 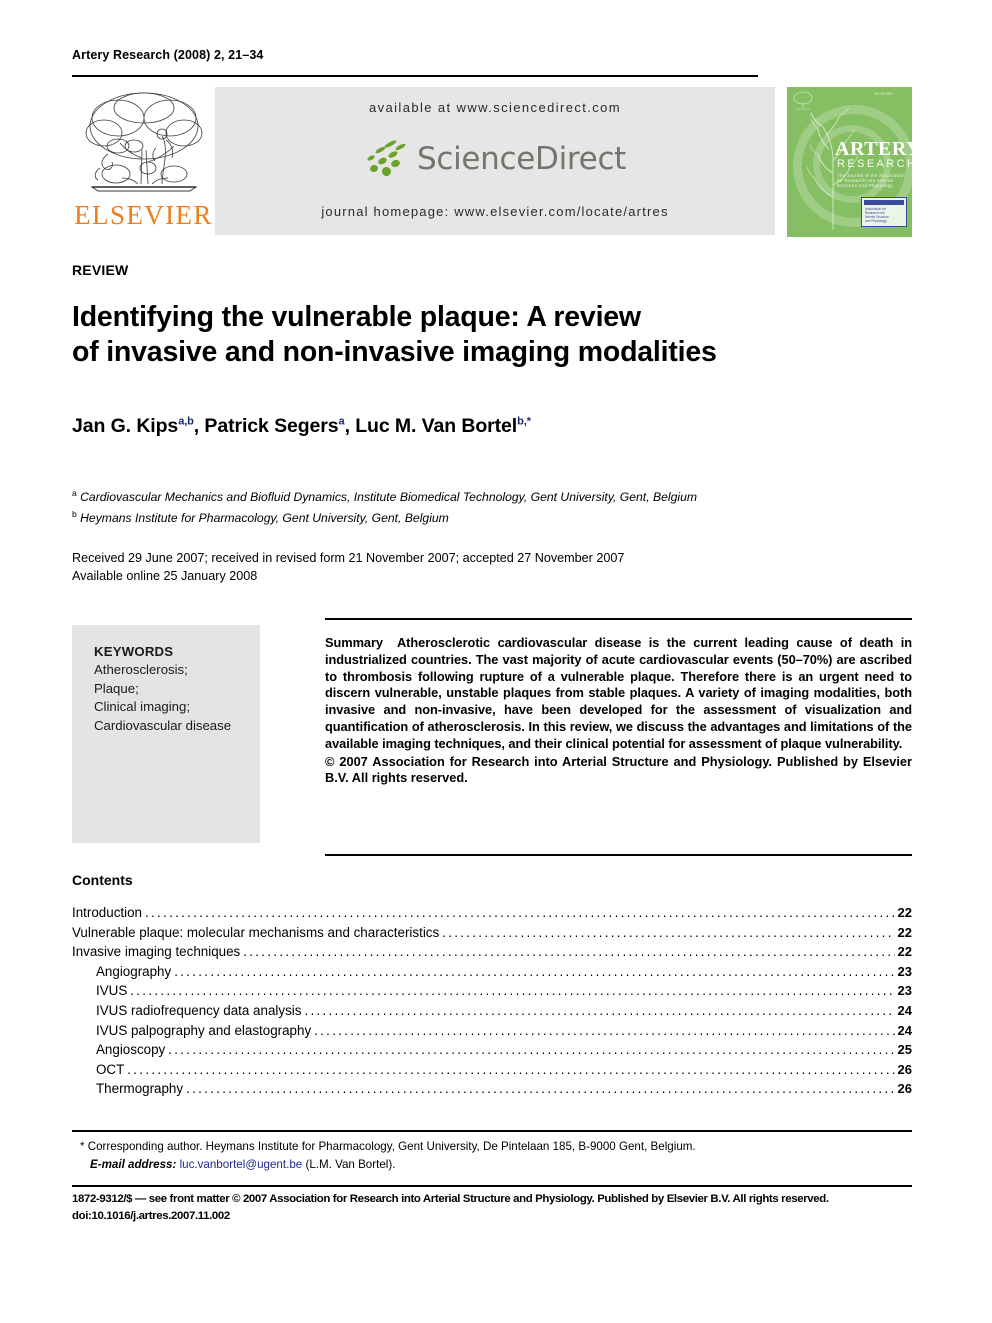 What do you see at coordinates (271, 426) in the screenshot?
I see `author-name: Patrick Segers` at bounding box center [271, 426].